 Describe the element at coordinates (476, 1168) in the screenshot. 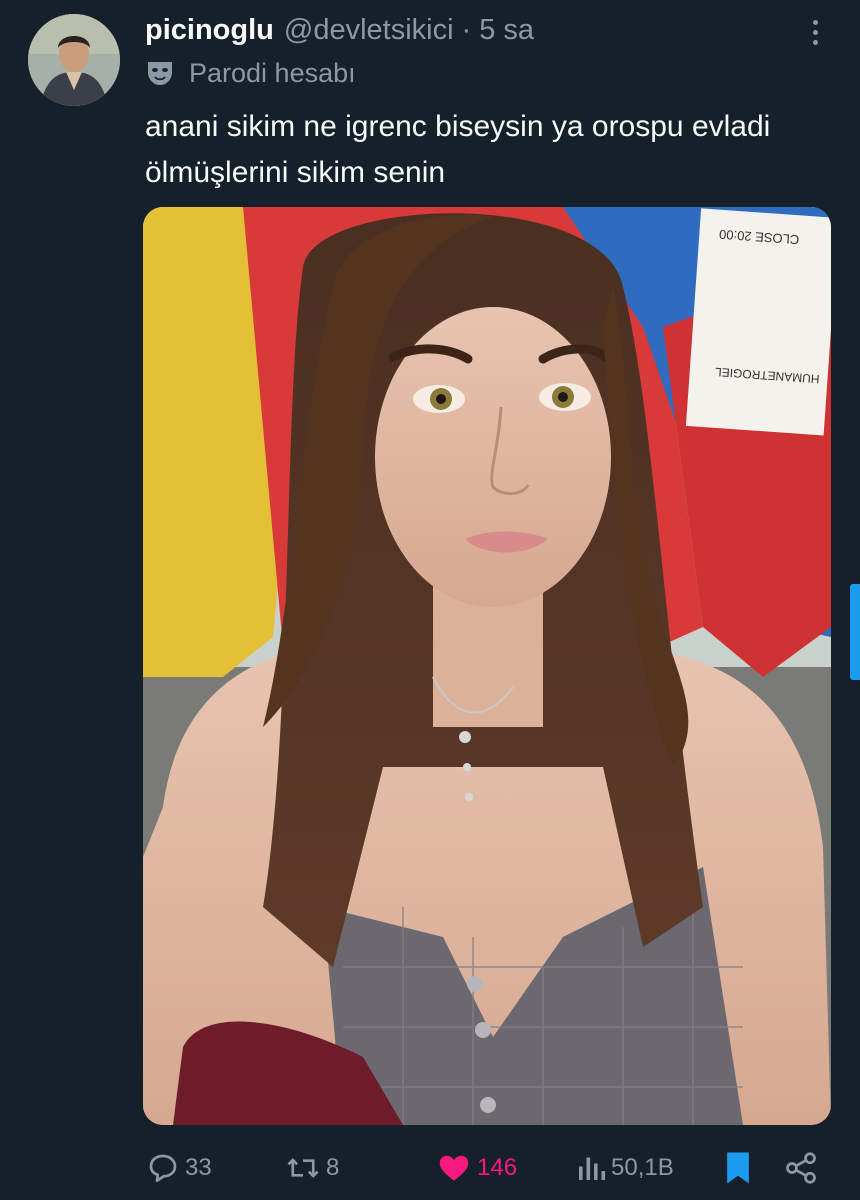

I see `like-button: 146` at that location.